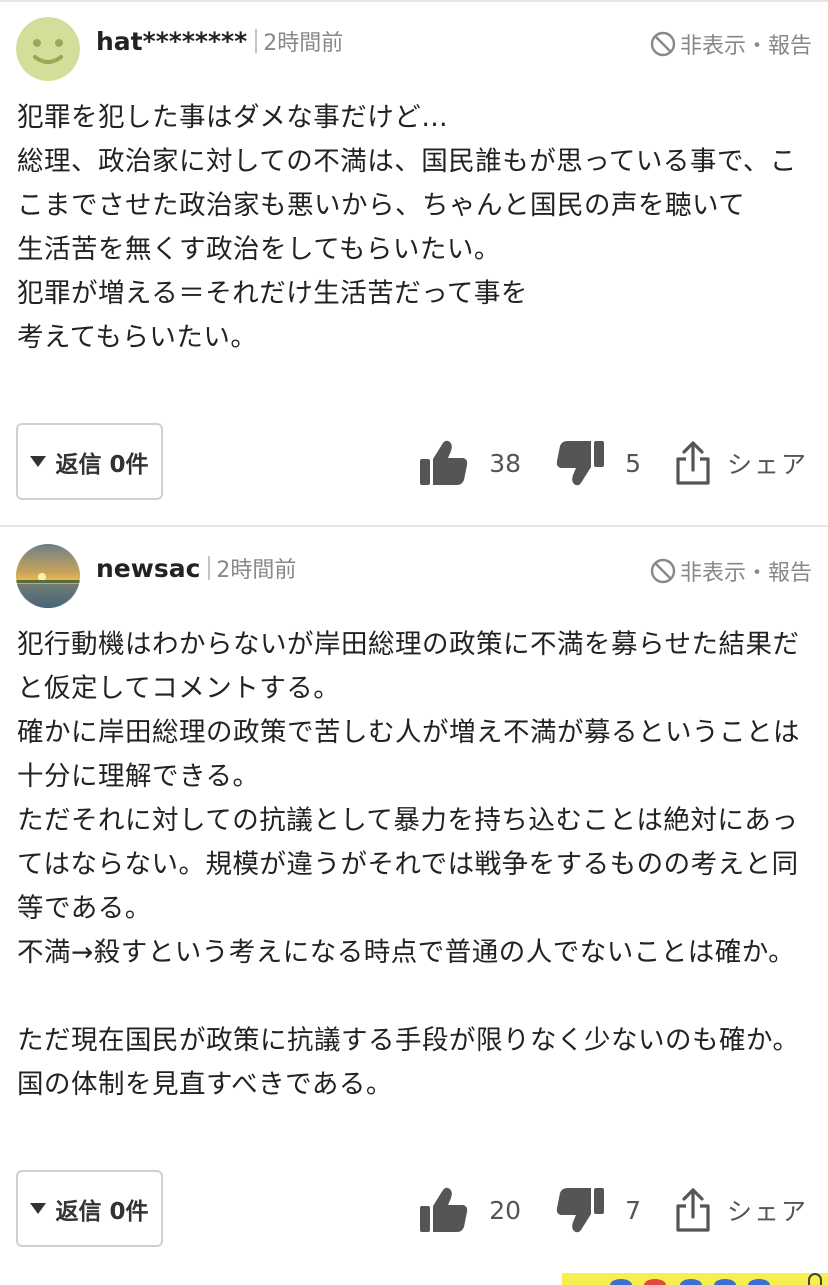 This screenshot has height=1285, width=828. Describe the element at coordinates (48, 49) in the screenshot. I see `smiley-face-icon` at that location.